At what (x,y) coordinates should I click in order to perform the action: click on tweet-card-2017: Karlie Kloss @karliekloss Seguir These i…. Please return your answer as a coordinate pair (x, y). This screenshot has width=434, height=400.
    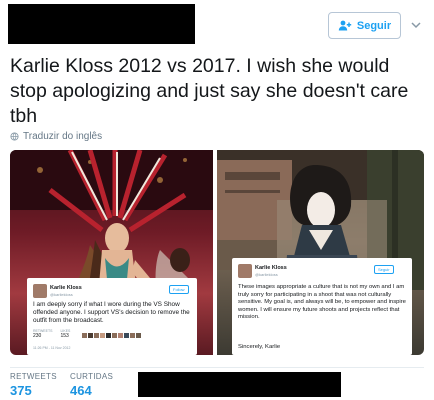
    Looking at the image, I should click on (322, 306).